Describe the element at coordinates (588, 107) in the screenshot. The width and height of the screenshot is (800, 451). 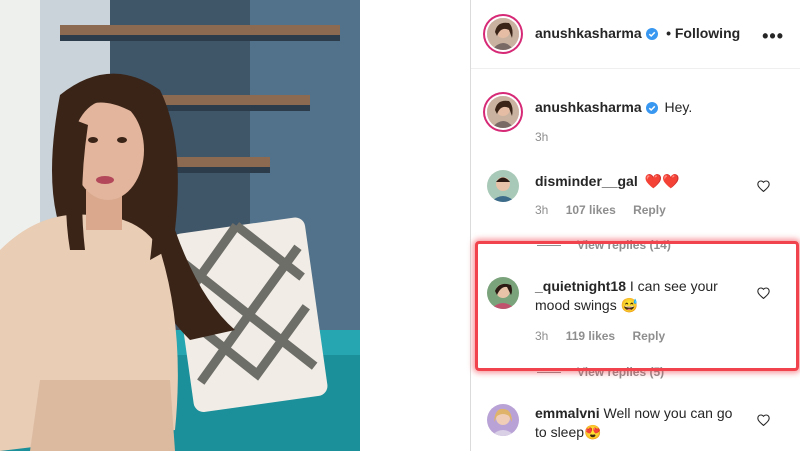
I see `caption-username: anushkasharma` at that location.